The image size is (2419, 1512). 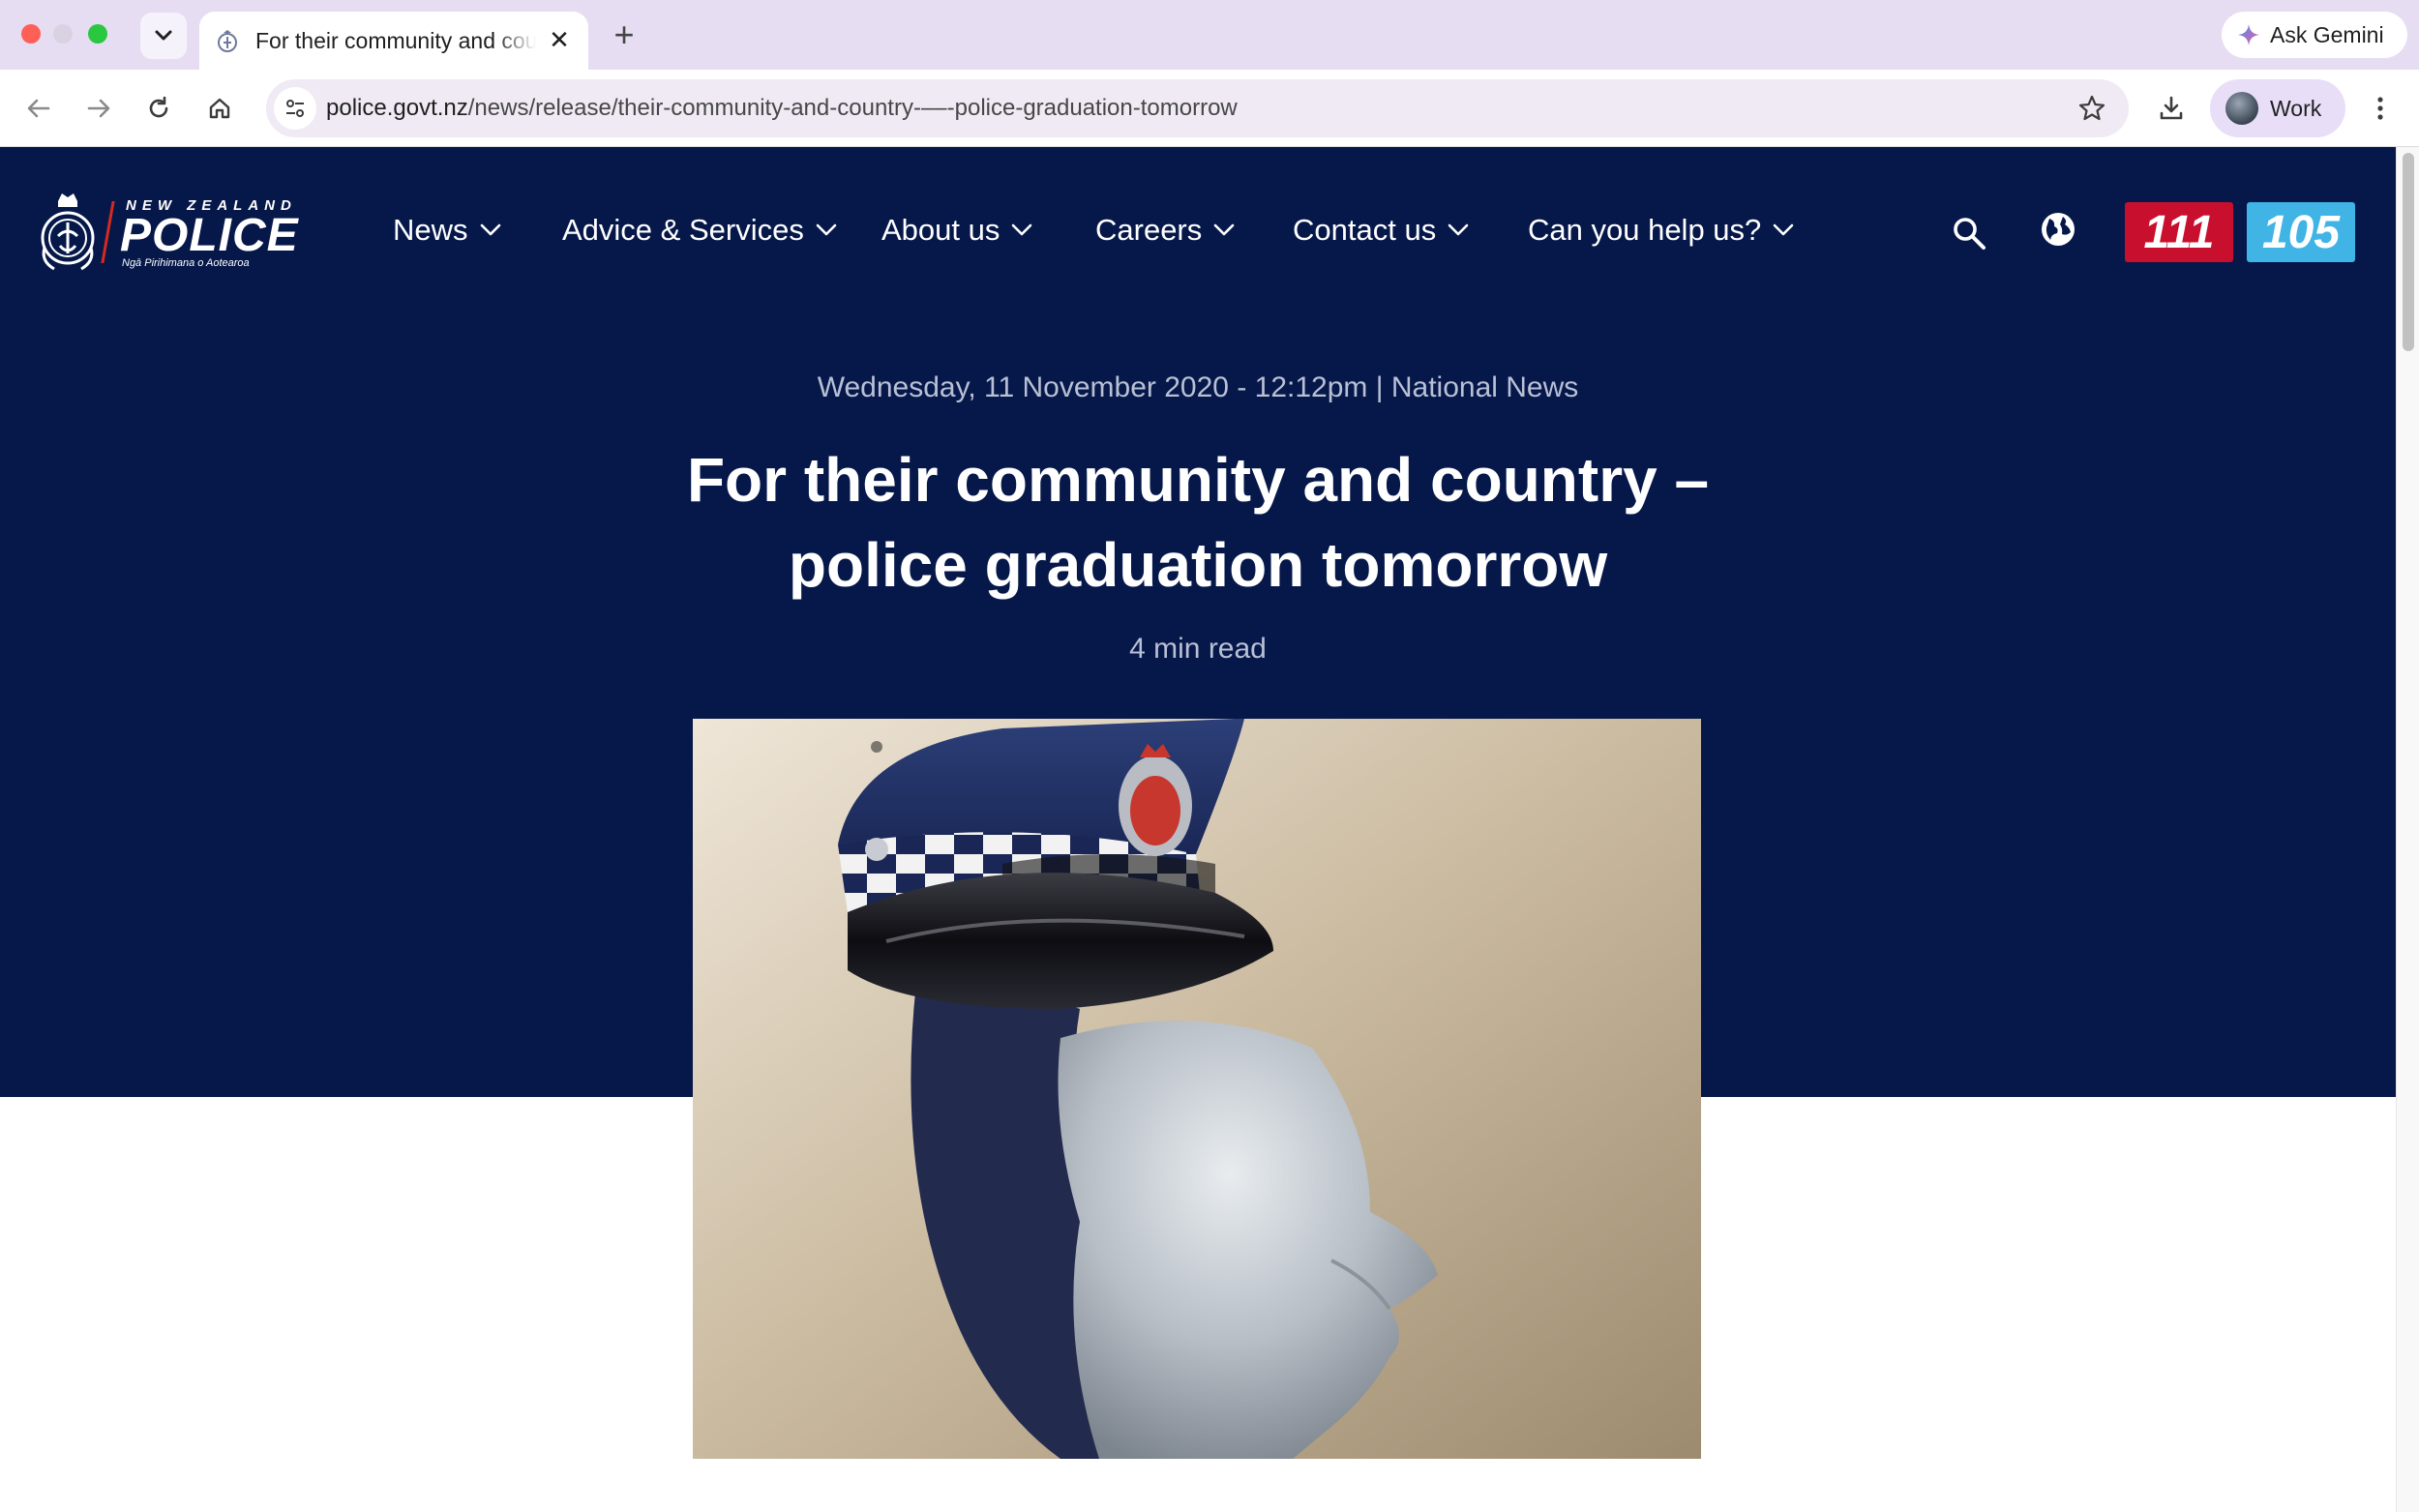 I want to click on home-icon, so click(x=220, y=108).